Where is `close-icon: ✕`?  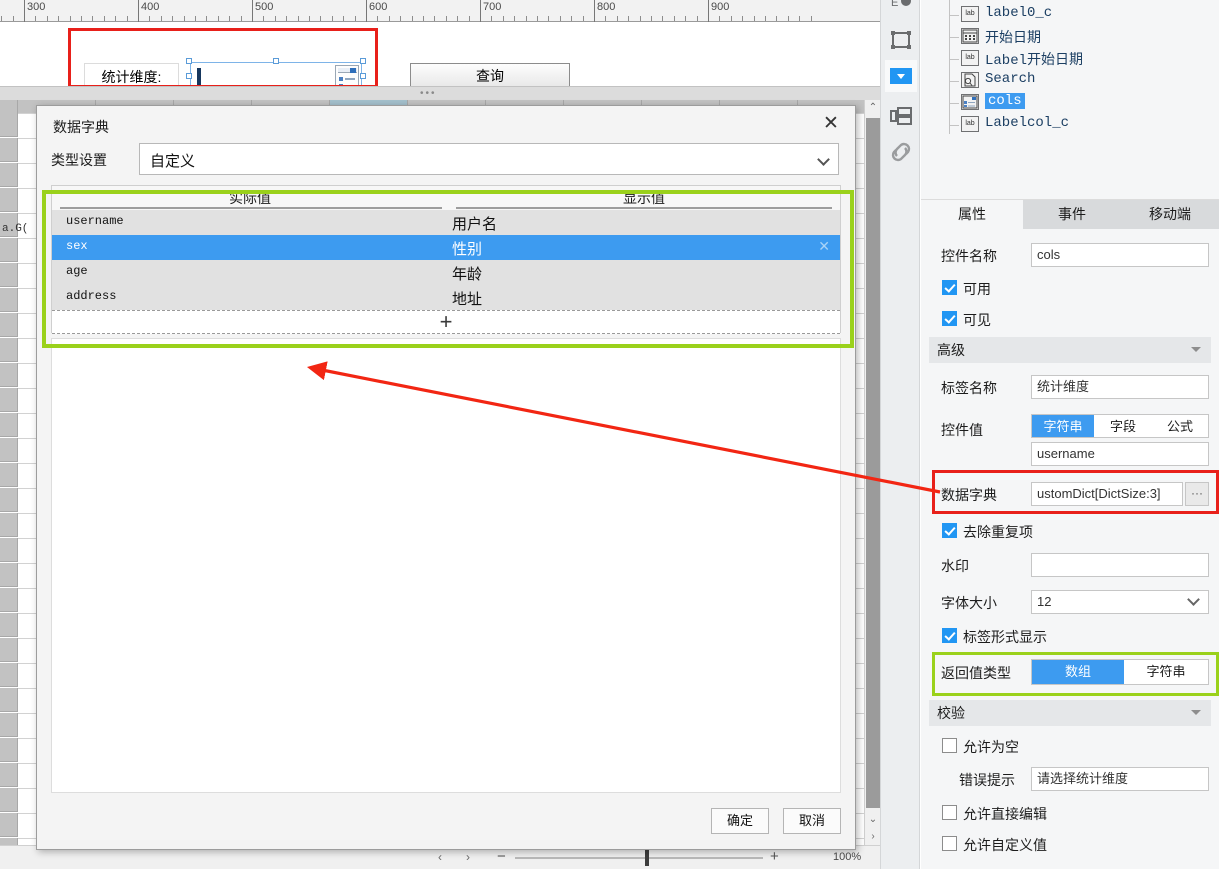 close-icon: ✕ is located at coordinates (831, 125).